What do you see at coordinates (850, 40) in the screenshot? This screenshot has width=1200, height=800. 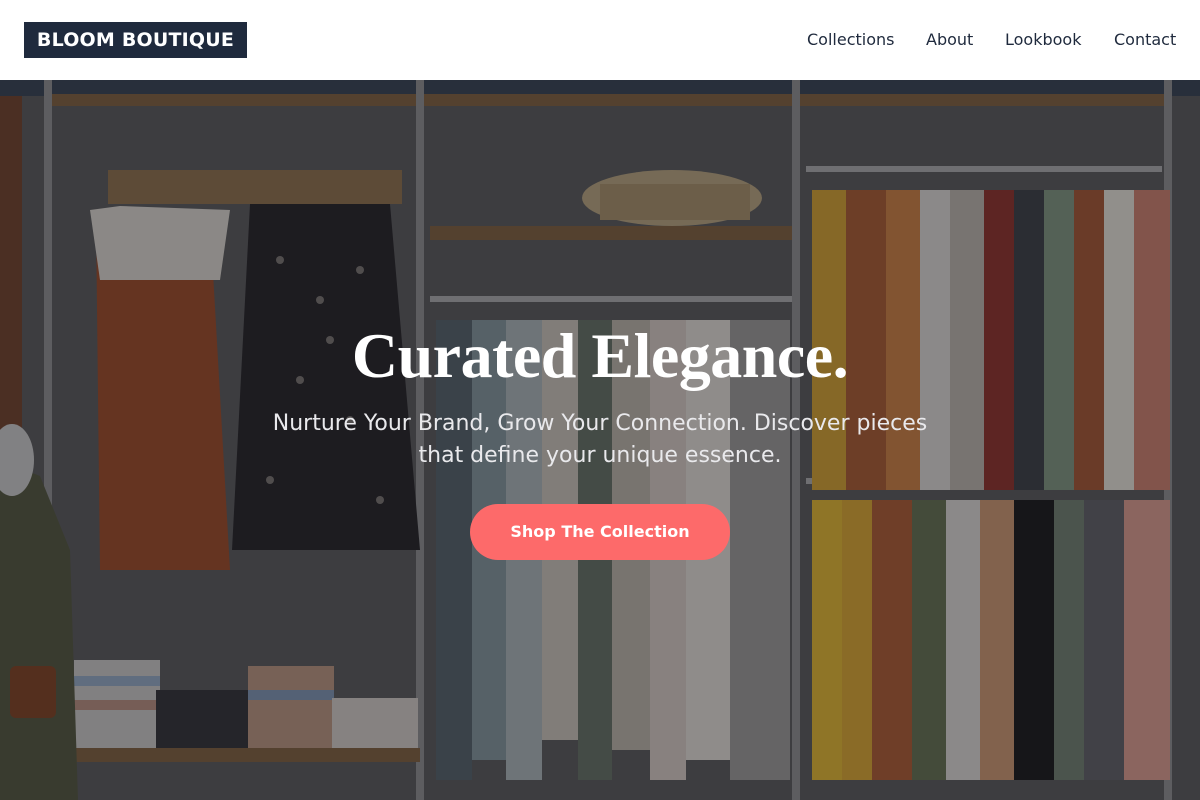 I see `nav-link-collections: Collections` at bounding box center [850, 40].